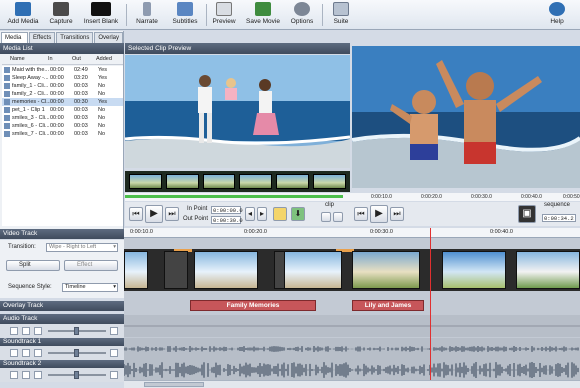 This screenshot has height=388, width=580. I want to click on previous-frame-button: ⏮, so click(136, 214).